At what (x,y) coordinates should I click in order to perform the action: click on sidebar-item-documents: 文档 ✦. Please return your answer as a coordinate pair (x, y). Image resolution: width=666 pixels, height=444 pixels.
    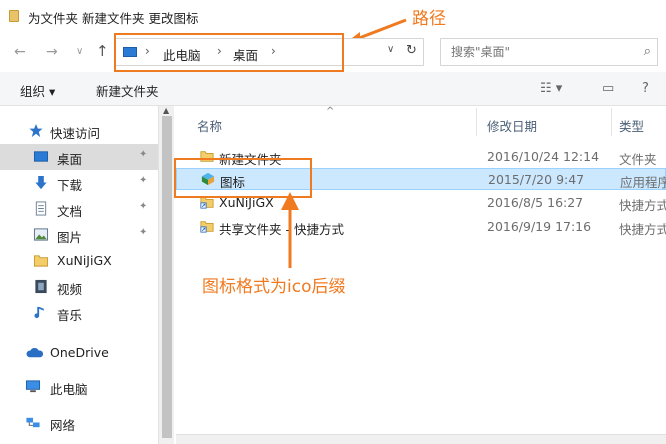
    Looking at the image, I should click on (79, 209).